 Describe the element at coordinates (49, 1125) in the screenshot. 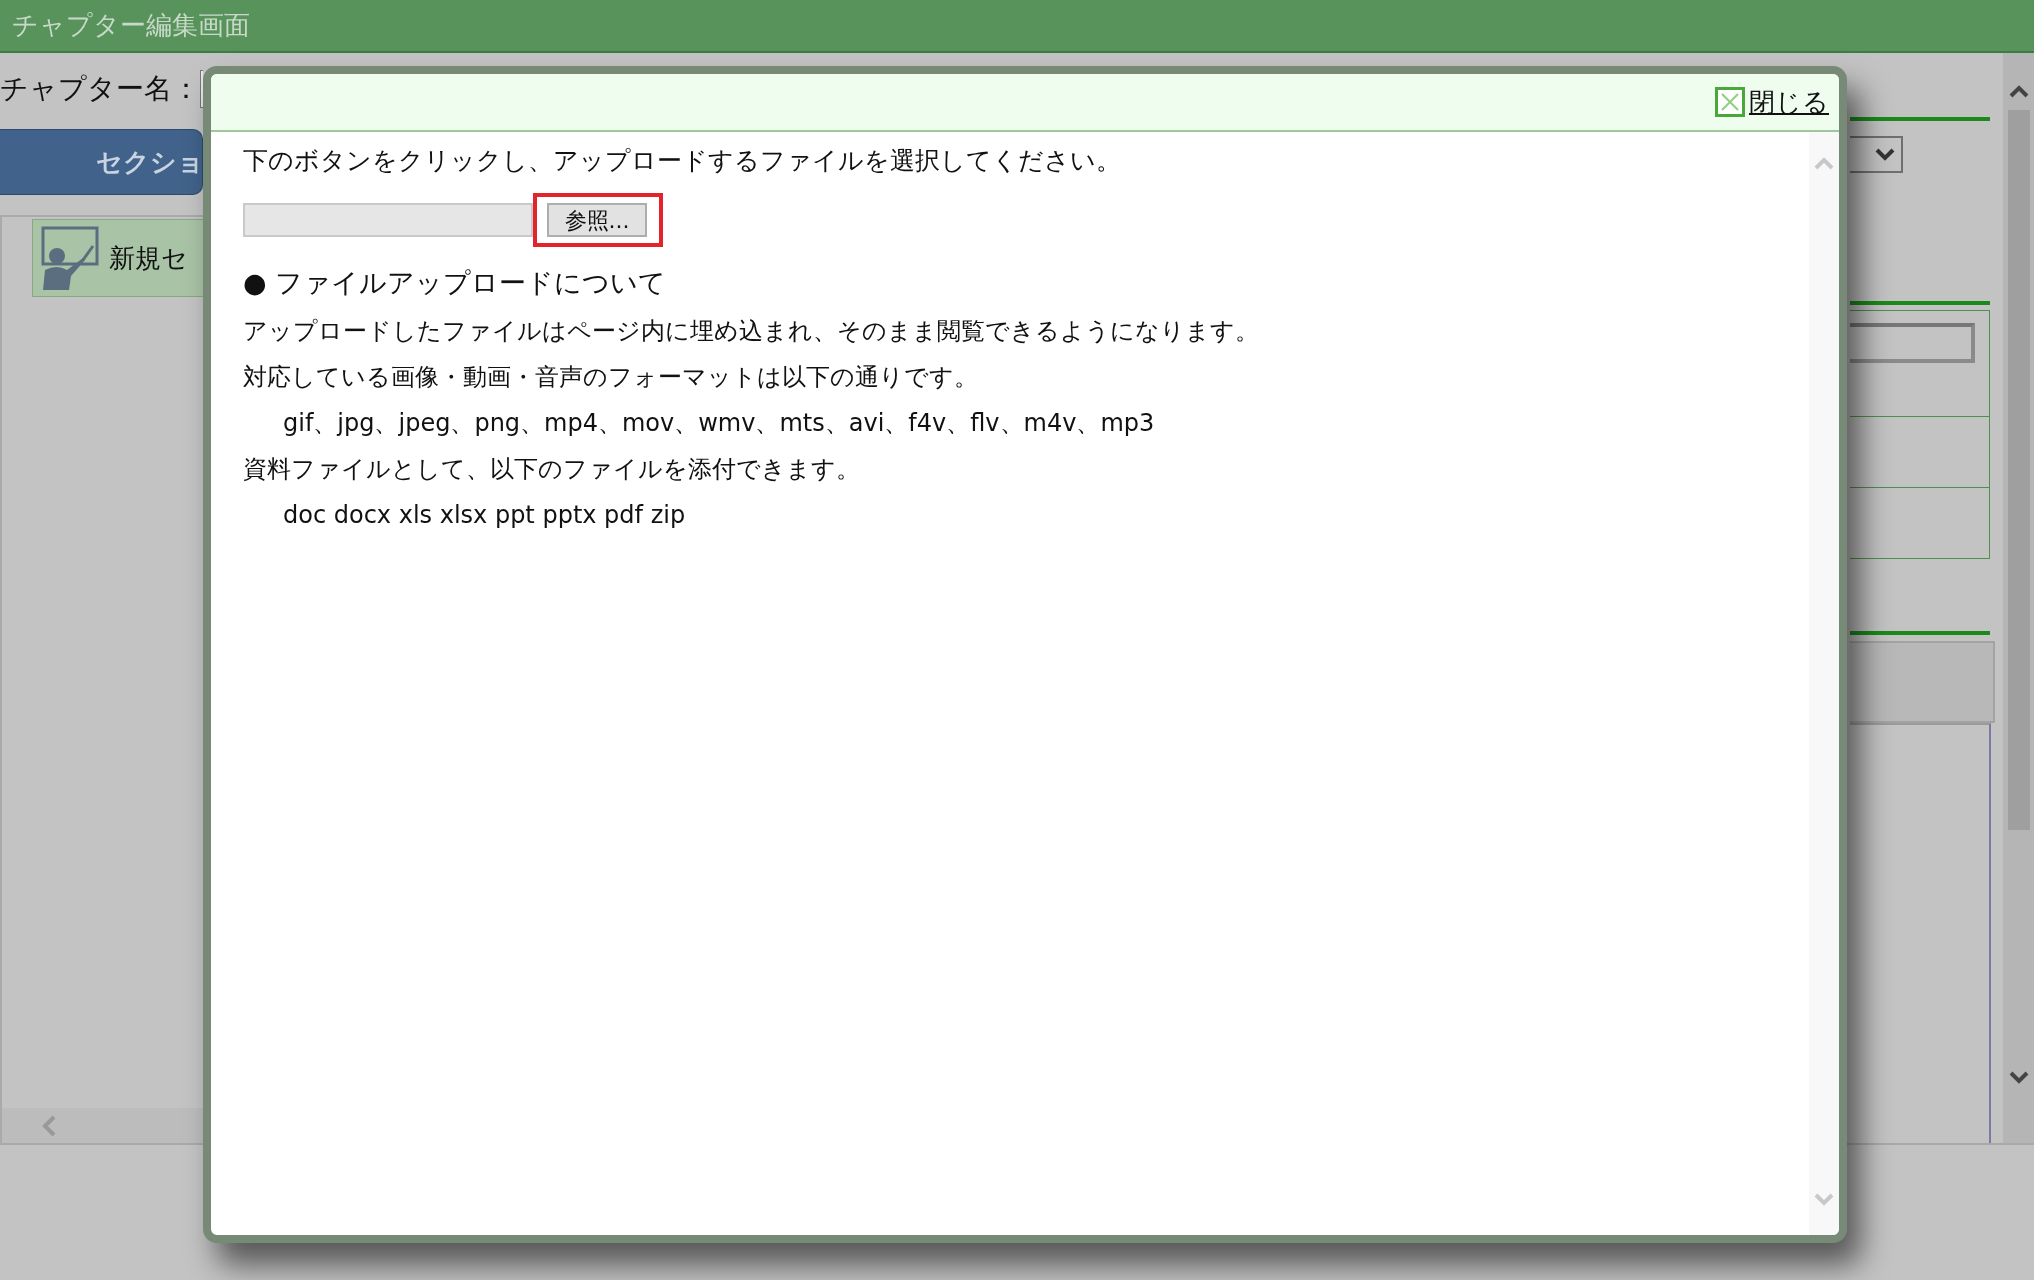

I see `scroll-left-icon` at that location.